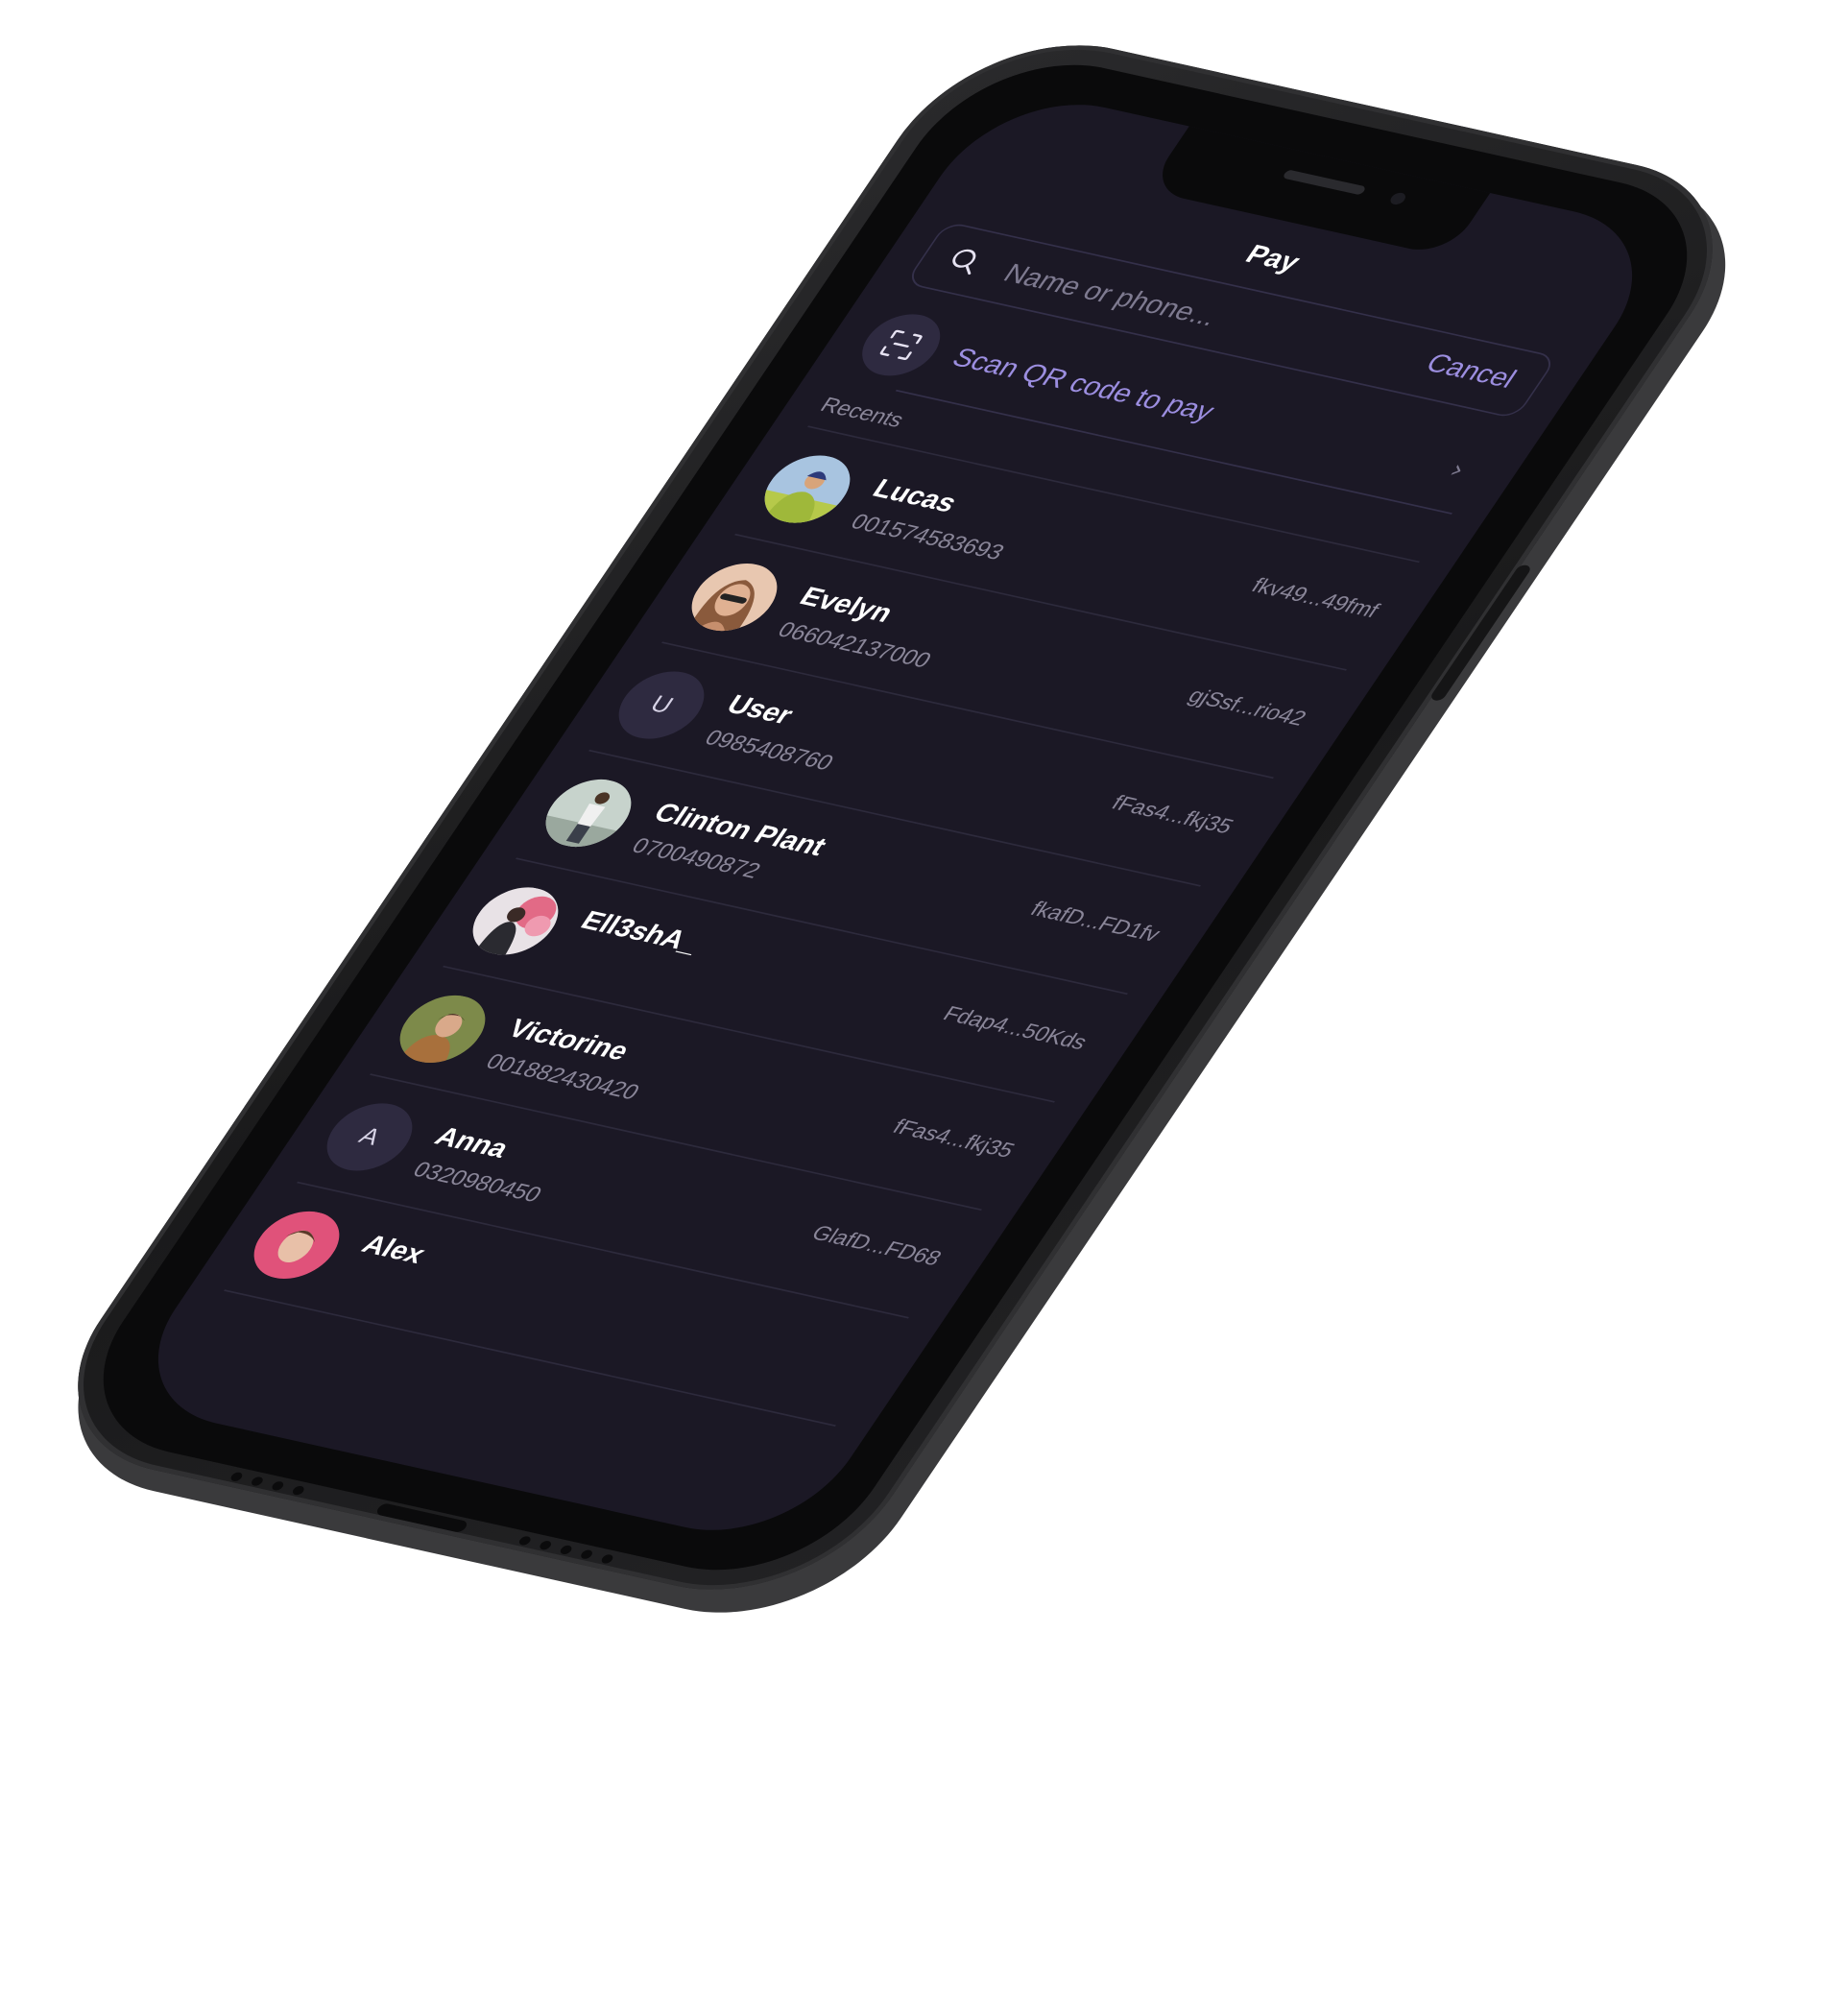 This screenshot has width=1824, height=2016. Describe the element at coordinates (915, 495) in the screenshot. I see `contact-name: Lucas` at that location.